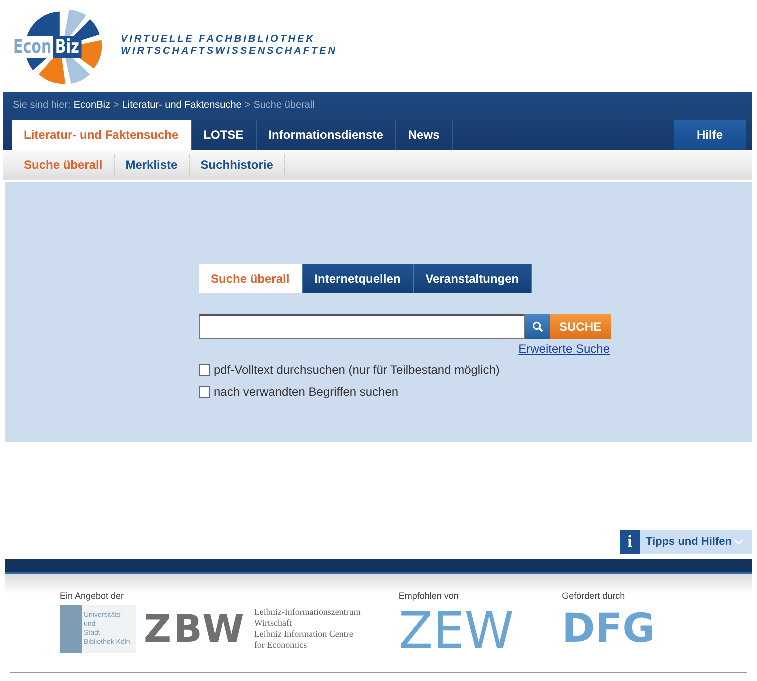  Describe the element at coordinates (182, 105) in the screenshot. I see `breadcrumb-link: Literatur- und Faktensuche` at that location.